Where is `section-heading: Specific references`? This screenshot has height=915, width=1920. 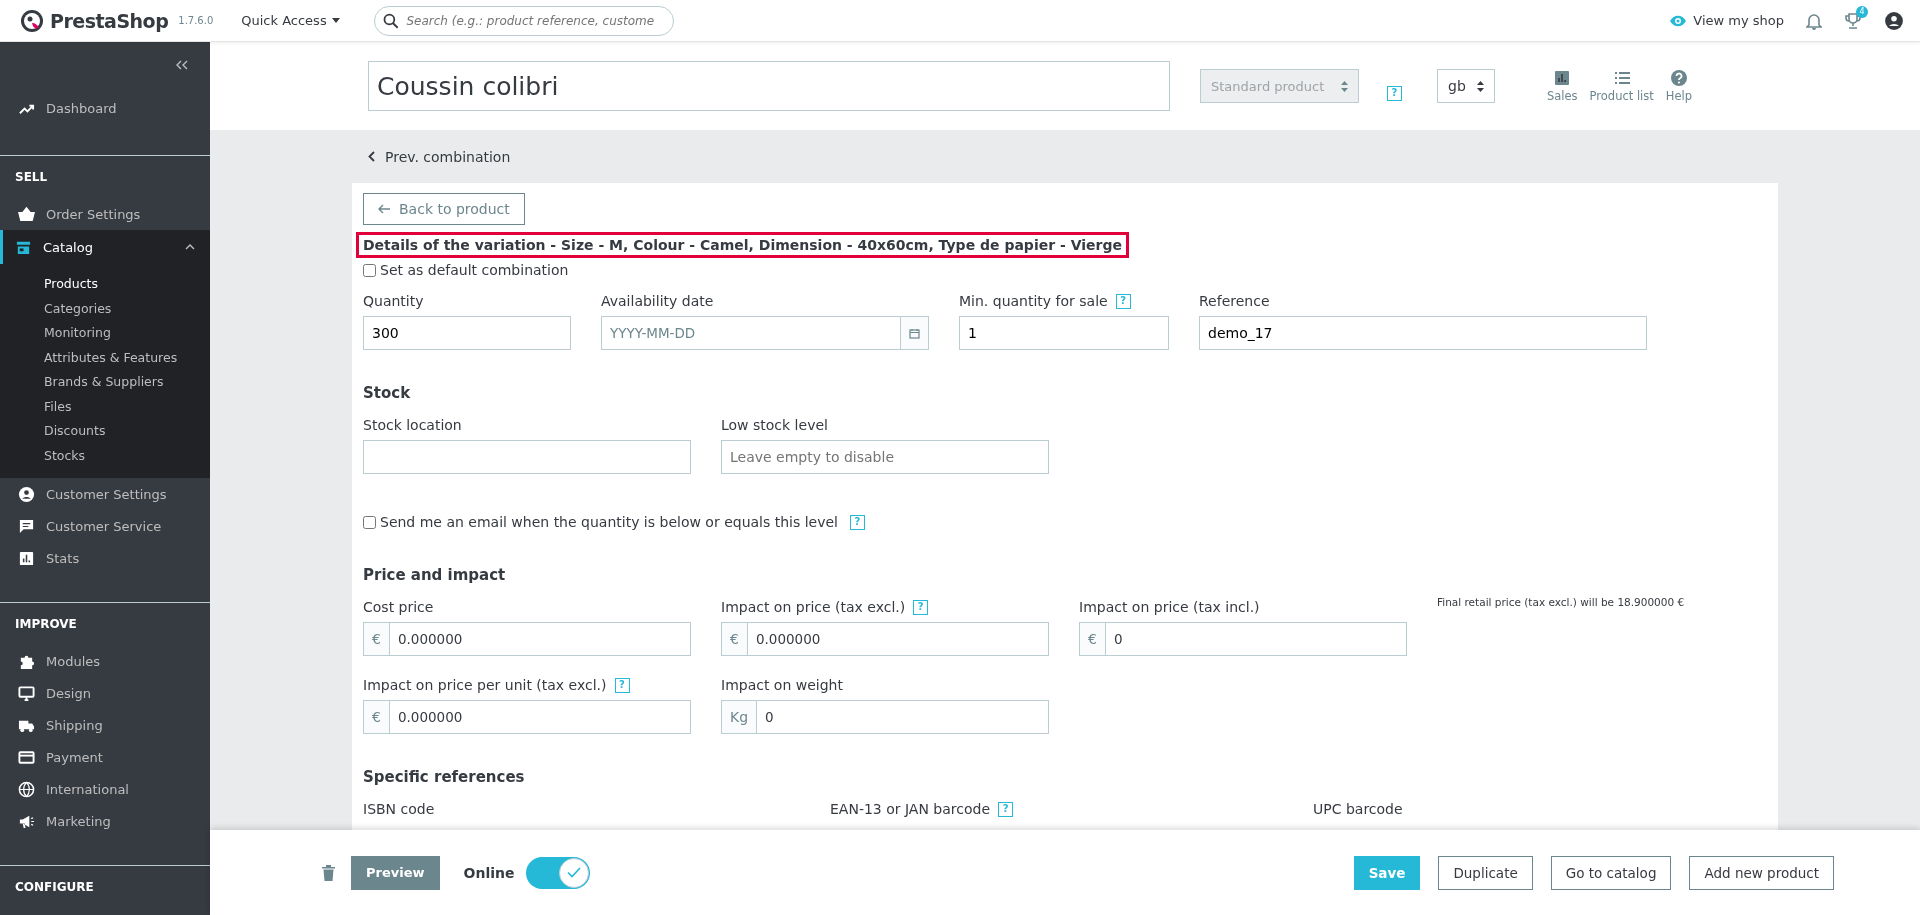 section-heading: Specific references is located at coordinates (444, 777).